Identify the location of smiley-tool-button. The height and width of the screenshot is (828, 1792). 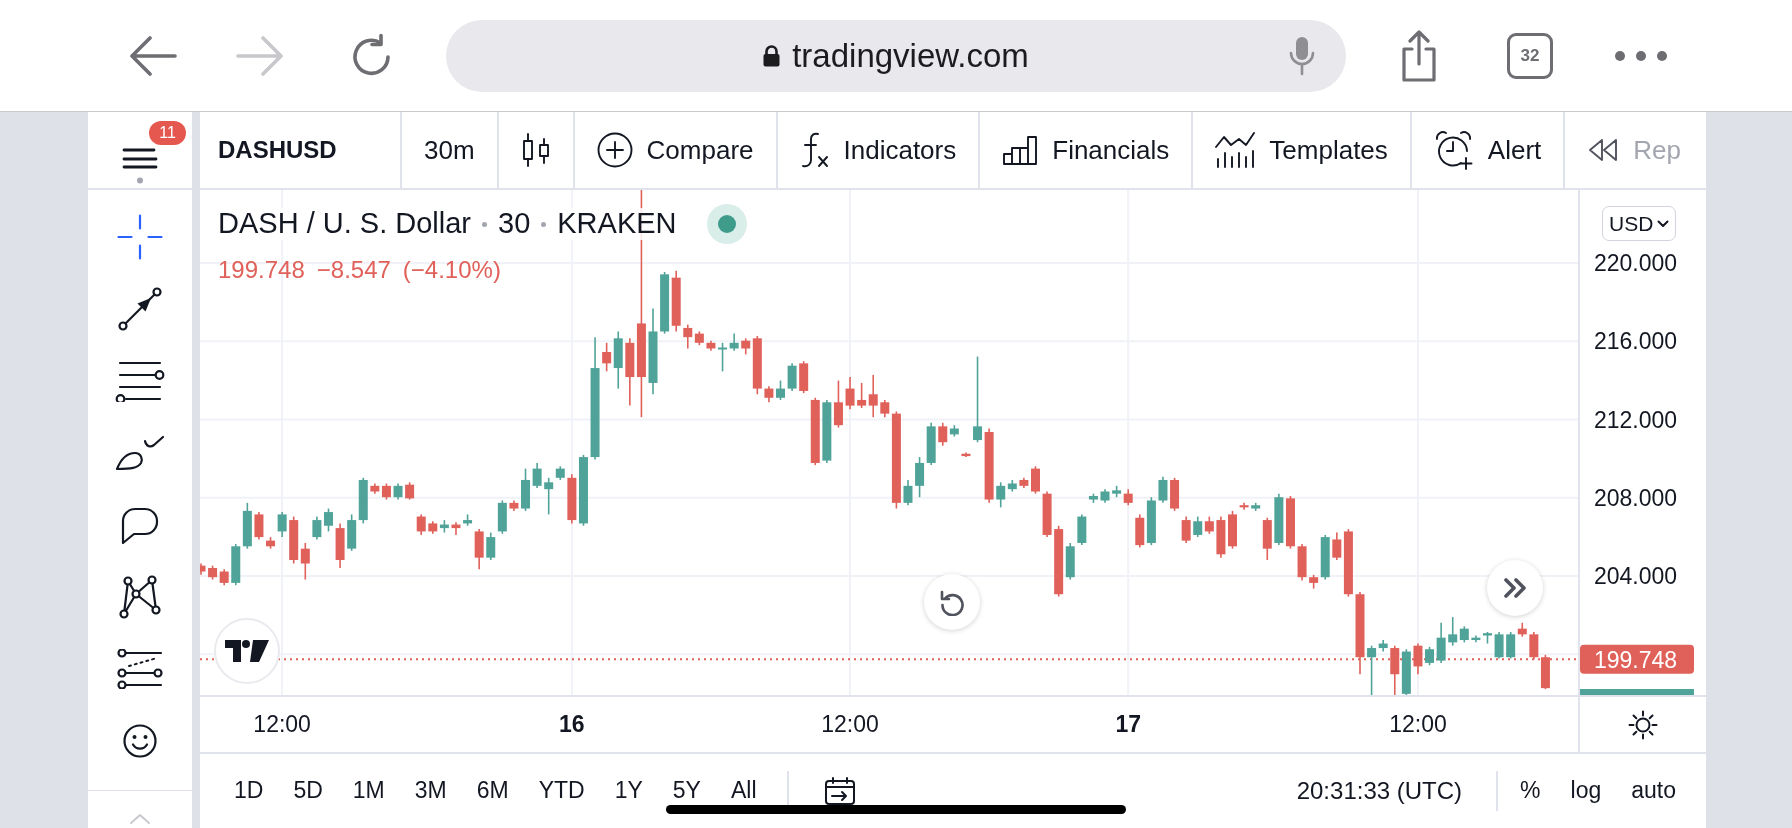
(140, 741).